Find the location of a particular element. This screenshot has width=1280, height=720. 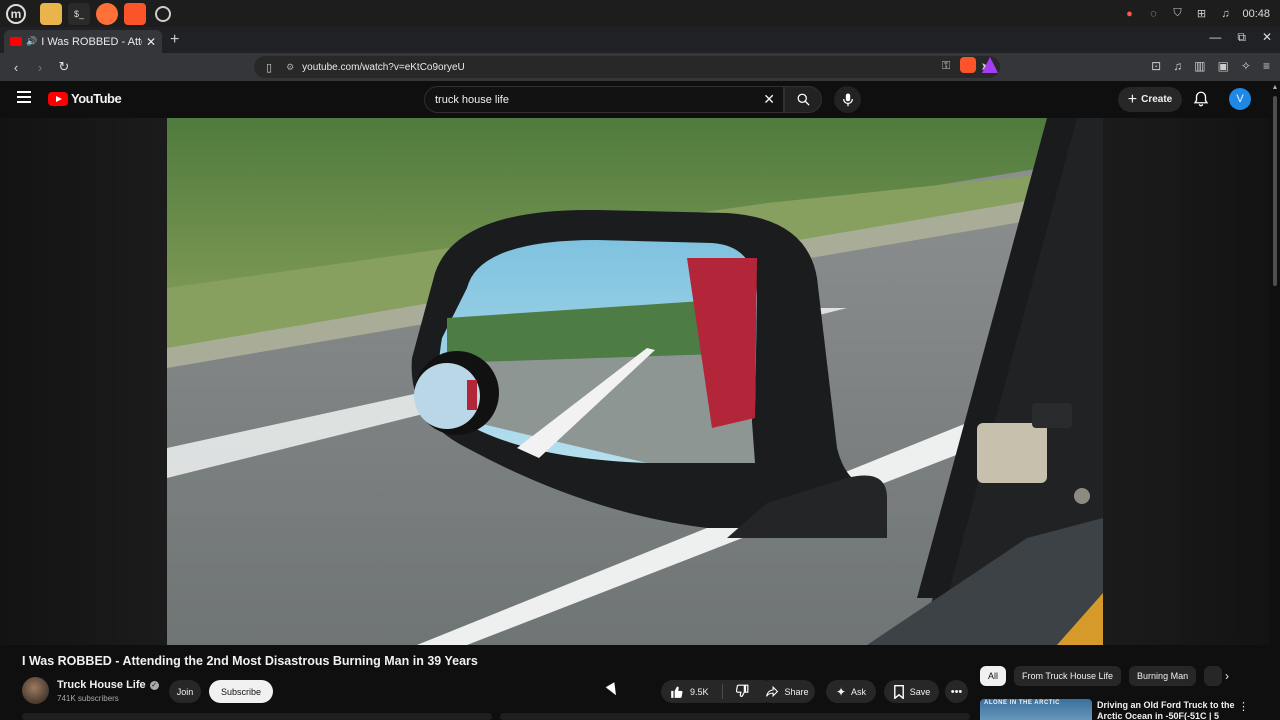

brave-tray-icon: ● is located at coordinates (1129, 14).